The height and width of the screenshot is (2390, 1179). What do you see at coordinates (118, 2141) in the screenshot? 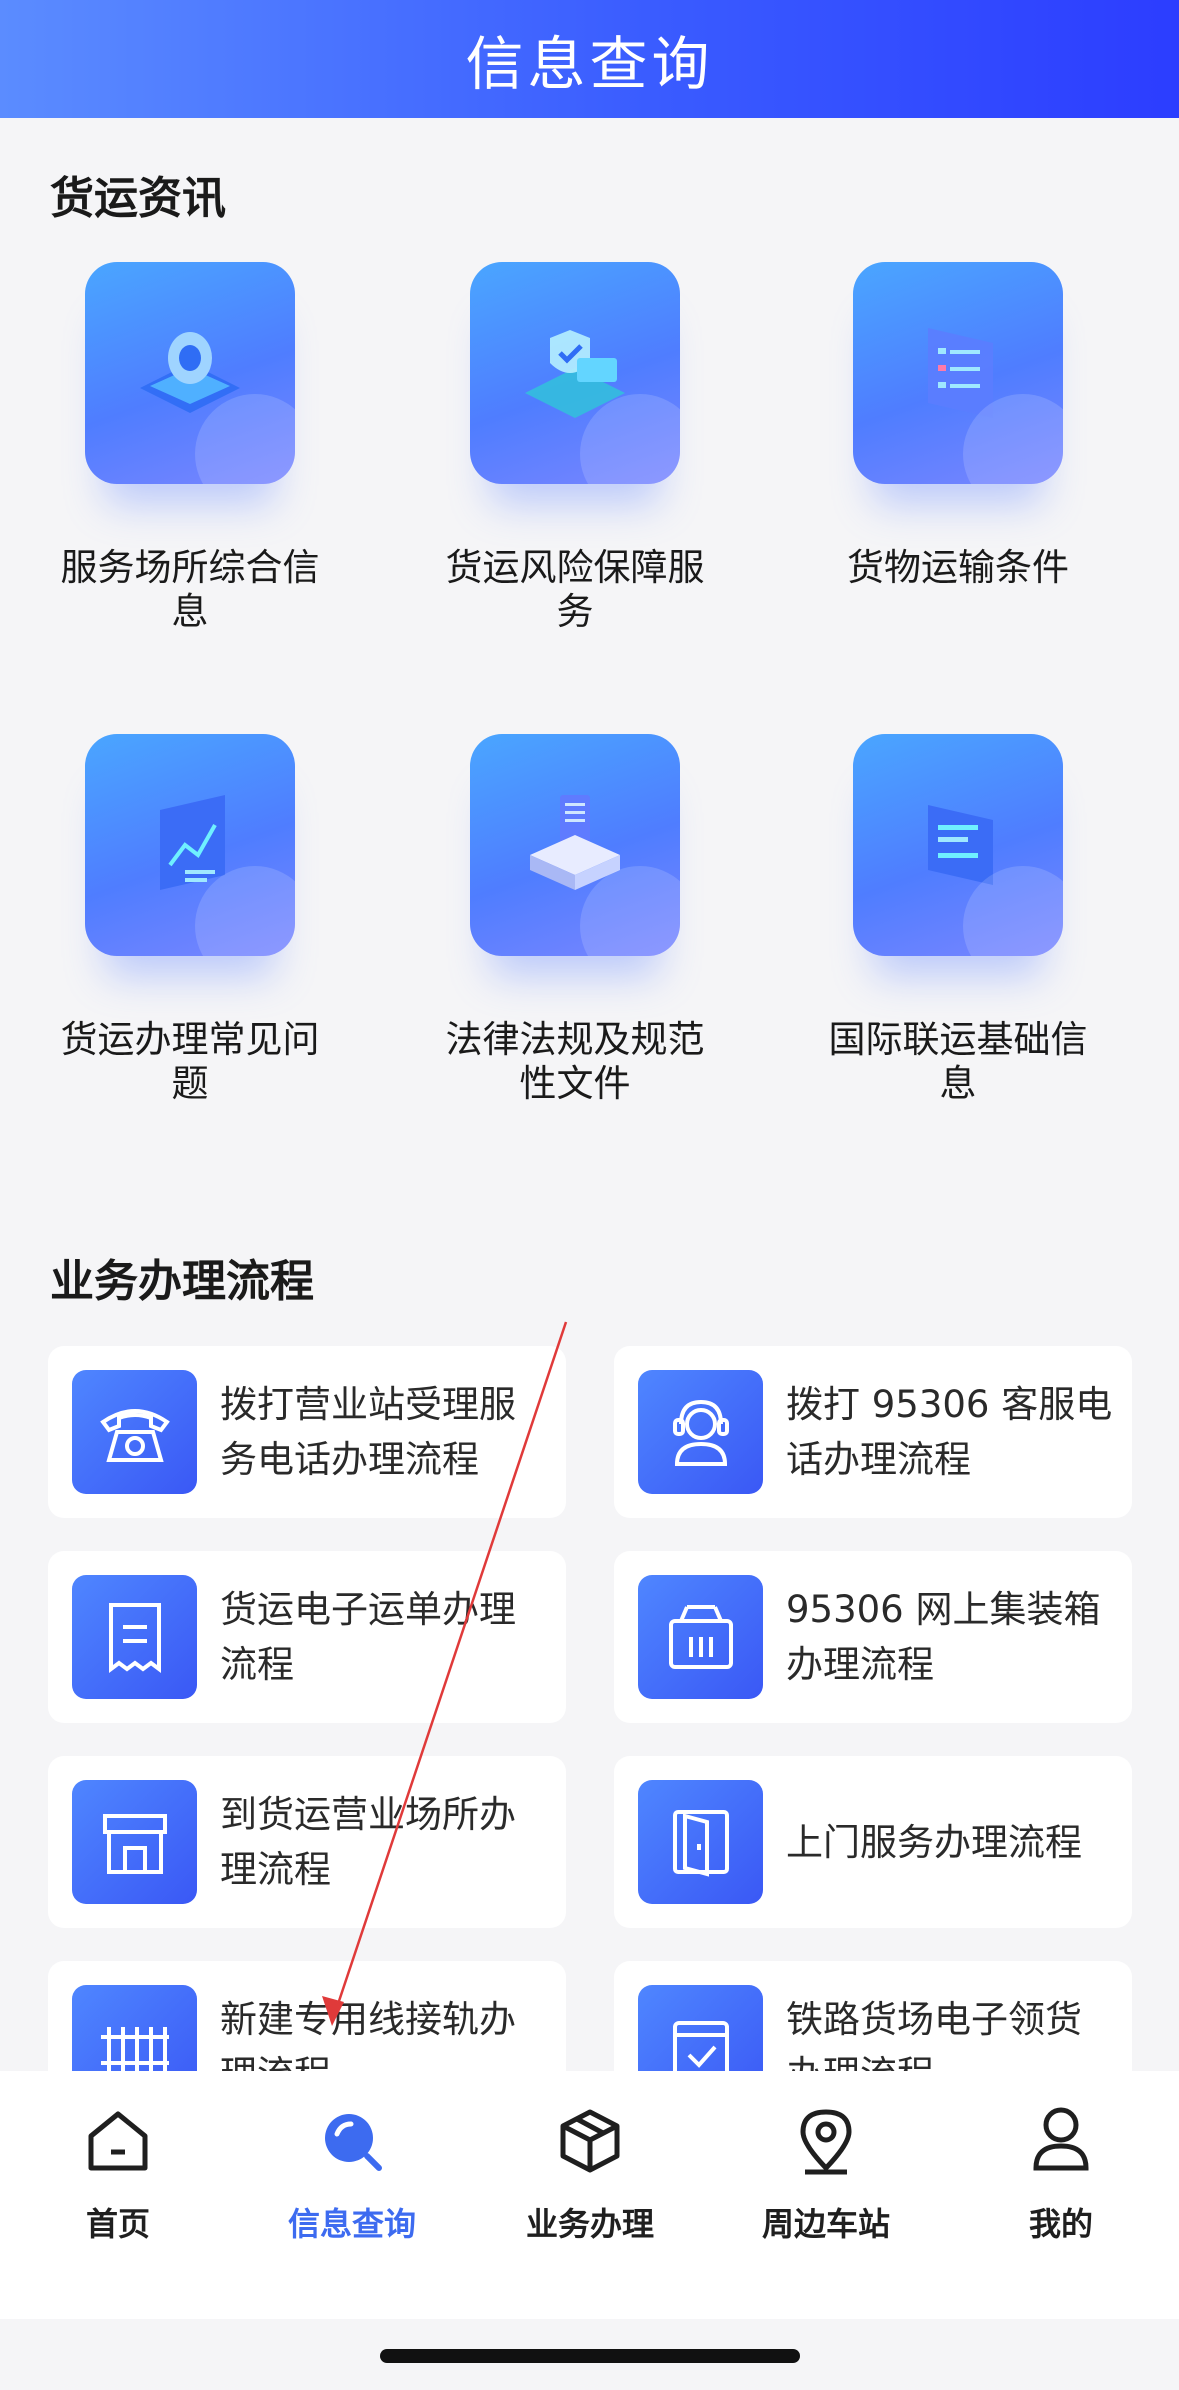
I see `home-icon` at bounding box center [118, 2141].